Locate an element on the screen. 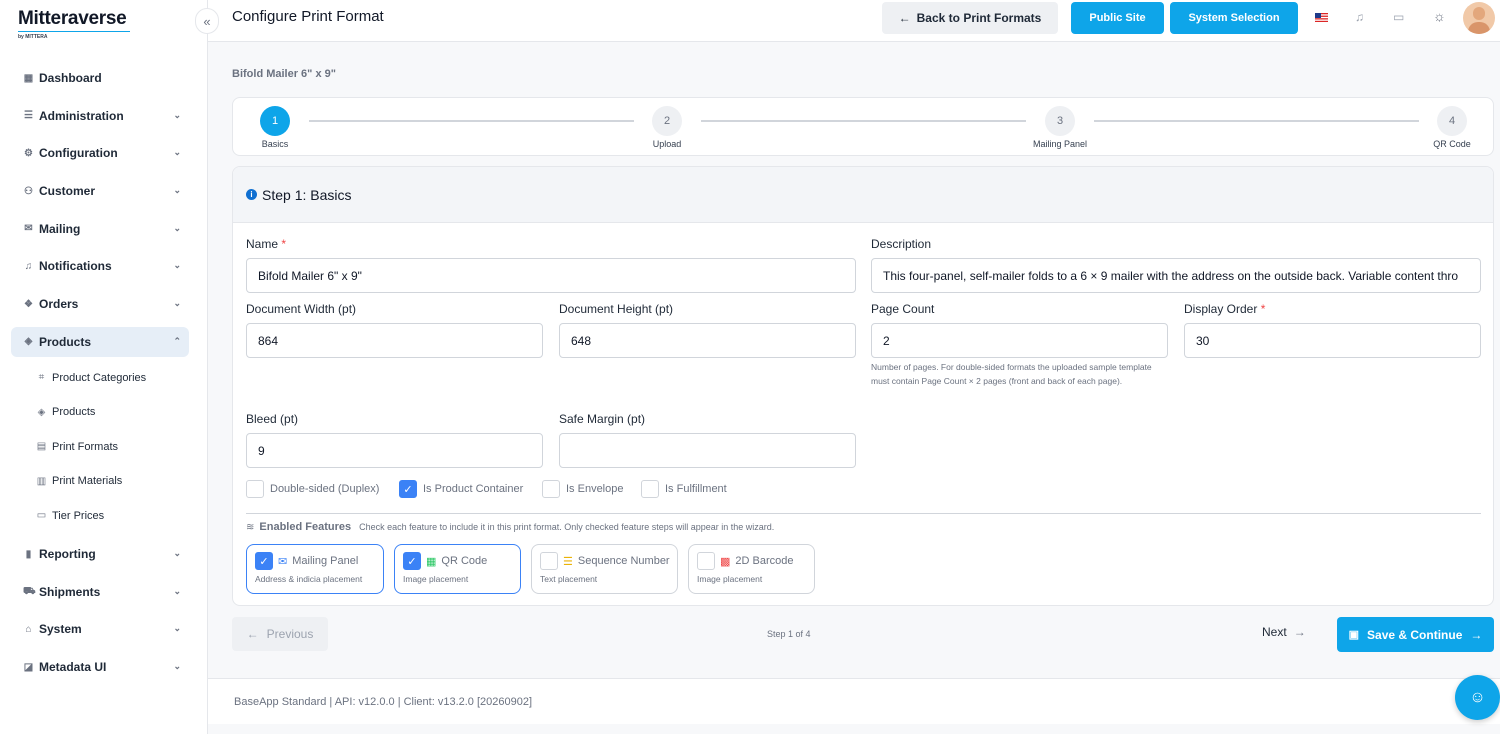  step-label: Basics is located at coordinates (275, 144).